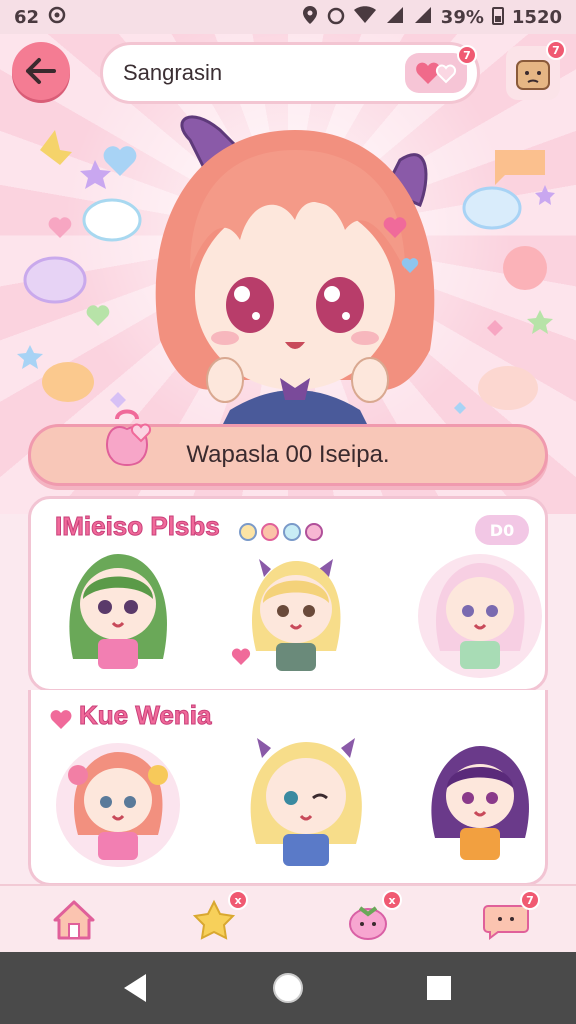 The width and height of the screenshot is (576, 1024). Describe the element at coordinates (480, 616) in the screenshot. I see `character-card-pink-hair-girl` at that location.